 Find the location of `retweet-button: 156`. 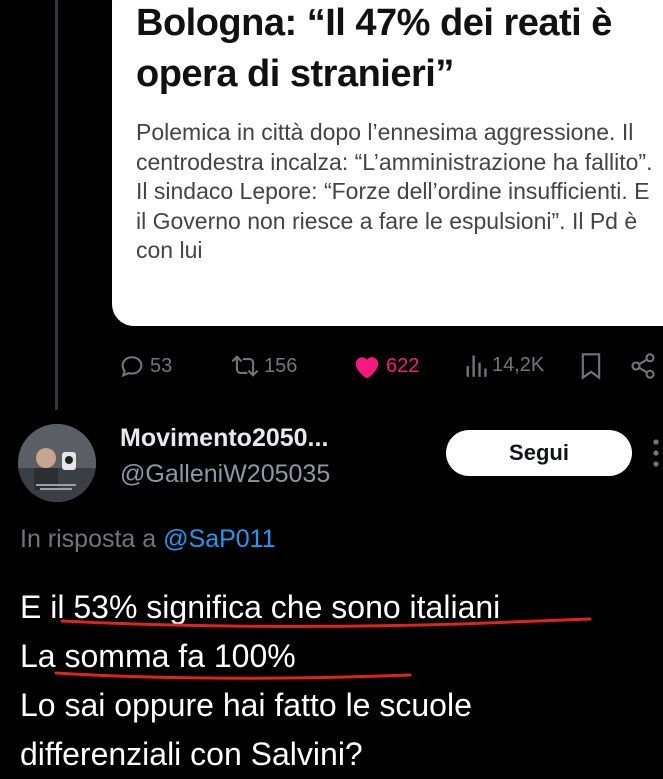

retweet-button: 156 is located at coordinates (263, 366).